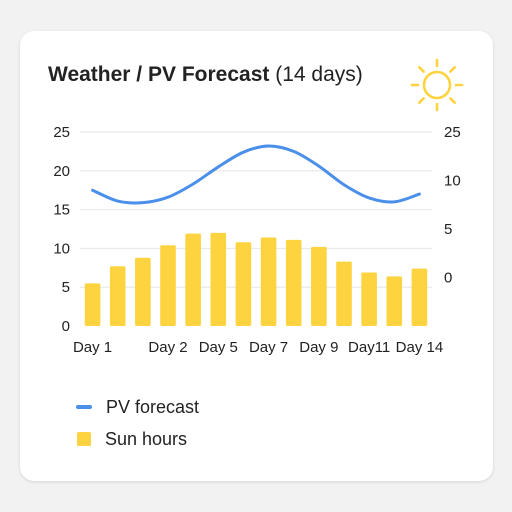 The height and width of the screenshot is (512, 512). I want to click on x-tick-label: Day11, so click(369, 347).